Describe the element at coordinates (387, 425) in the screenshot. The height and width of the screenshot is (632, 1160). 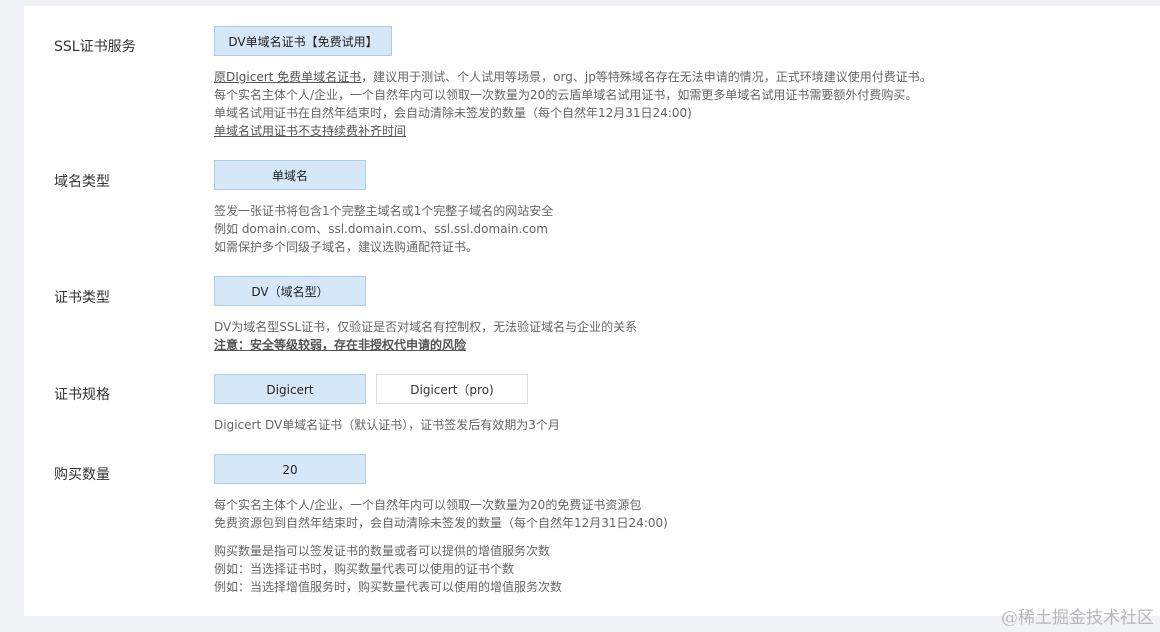
I see `cert-spec-description: Digicert DV单域名证书（默认证书），证书签发后有效期为3个月` at that location.